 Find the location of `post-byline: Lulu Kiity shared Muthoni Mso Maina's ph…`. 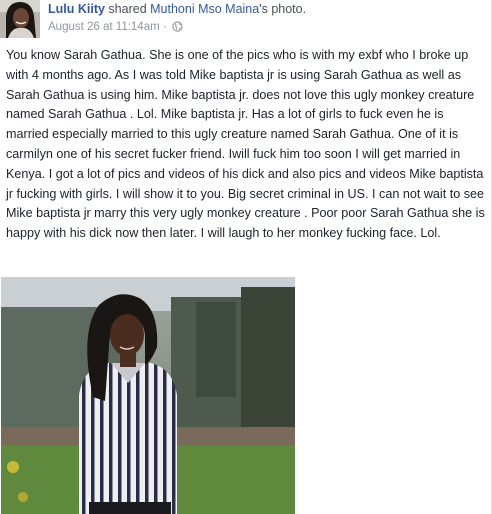

post-byline: Lulu Kiity shared Muthoni Mso Maina's ph… is located at coordinates (177, 9).